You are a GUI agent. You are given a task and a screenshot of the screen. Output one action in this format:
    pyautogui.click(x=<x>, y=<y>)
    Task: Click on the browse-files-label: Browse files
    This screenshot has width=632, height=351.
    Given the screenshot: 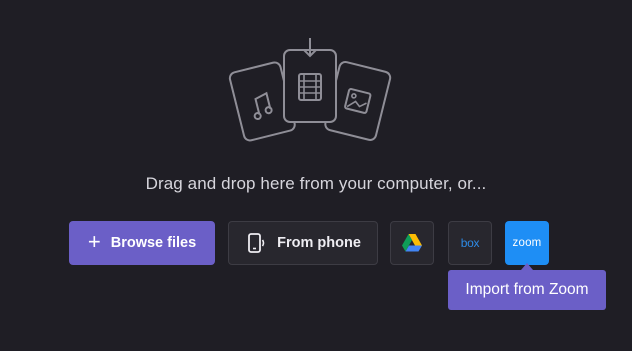 What is the action you would take?
    pyautogui.click(x=153, y=243)
    